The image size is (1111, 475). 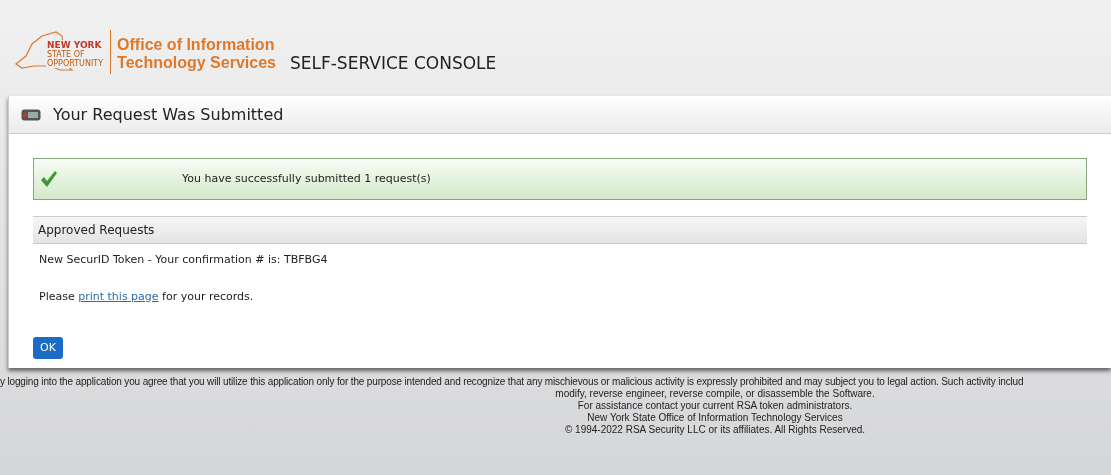 I want to click on success-message: You have successfully submitted 1 request(s), so click(x=306, y=178).